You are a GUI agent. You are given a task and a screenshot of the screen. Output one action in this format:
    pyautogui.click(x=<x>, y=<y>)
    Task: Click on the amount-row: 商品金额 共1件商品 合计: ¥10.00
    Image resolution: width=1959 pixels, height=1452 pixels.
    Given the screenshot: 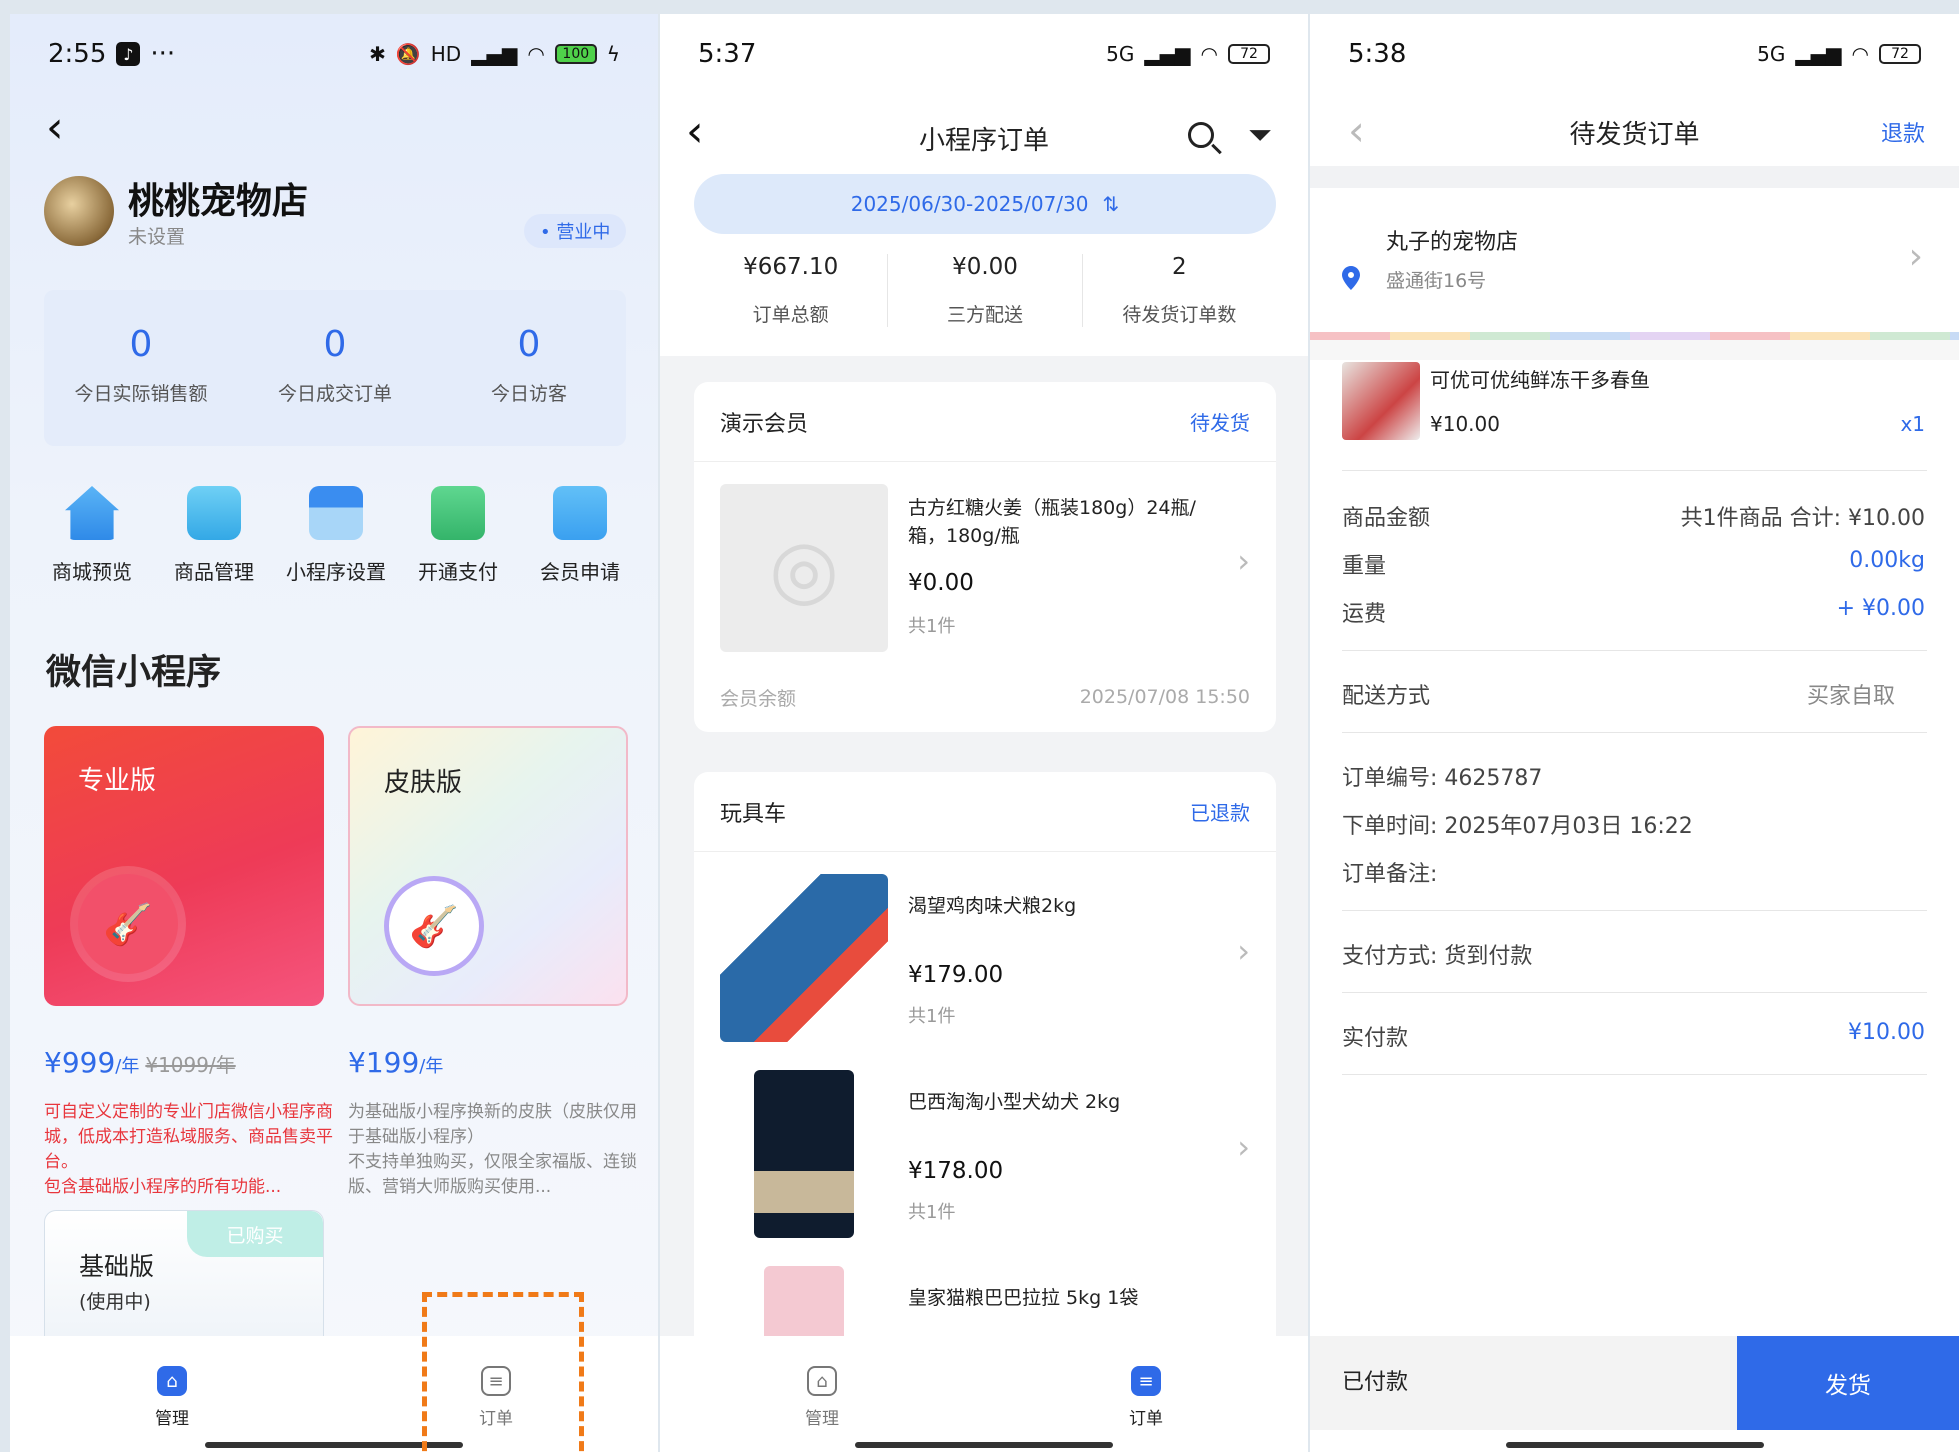 What is the action you would take?
    pyautogui.click(x=1633, y=516)
    